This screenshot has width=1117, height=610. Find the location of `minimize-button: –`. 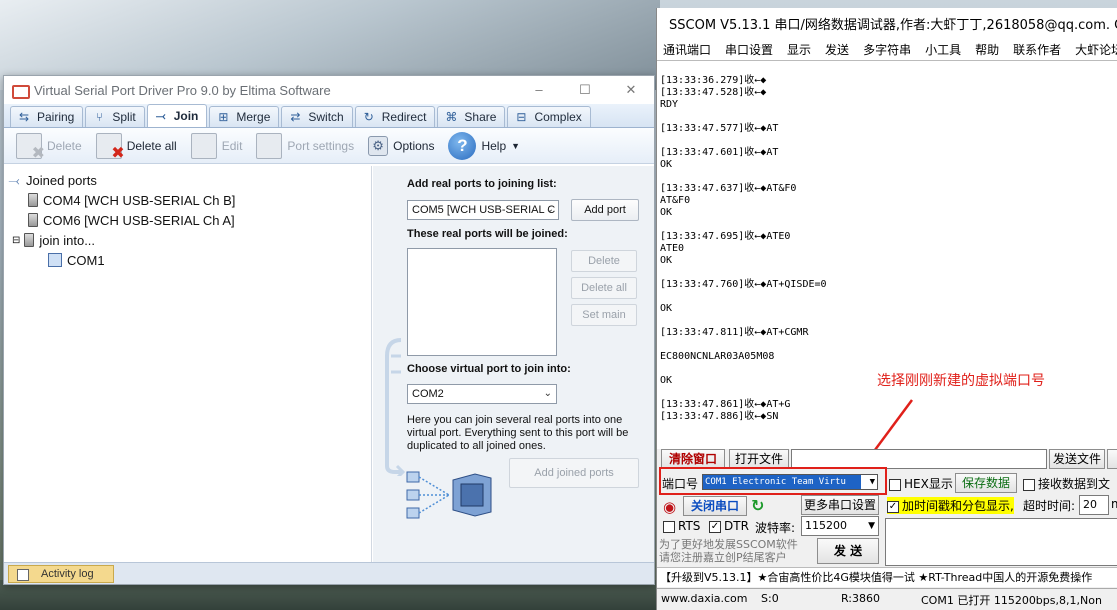

minimize-button: – is located at coordinates (539, 90).